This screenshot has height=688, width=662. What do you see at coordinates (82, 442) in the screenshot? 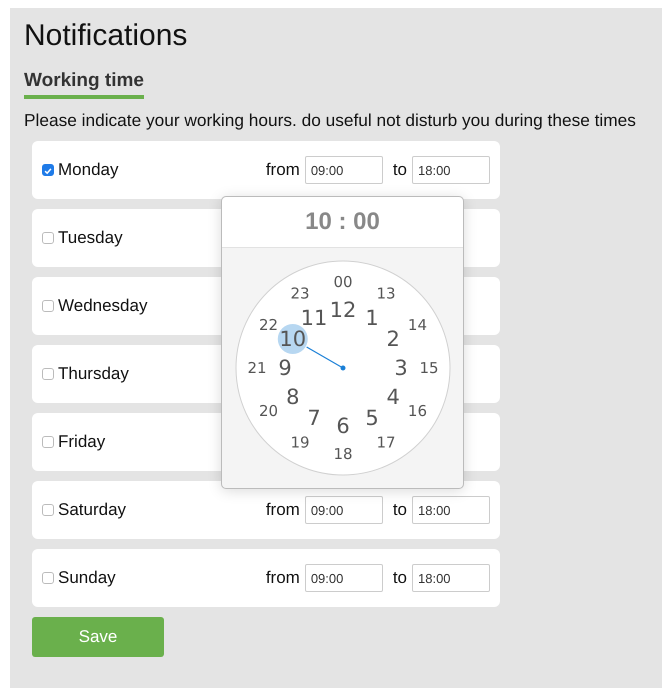
I see `day-label: Friday` at bounding box center [82, 442].